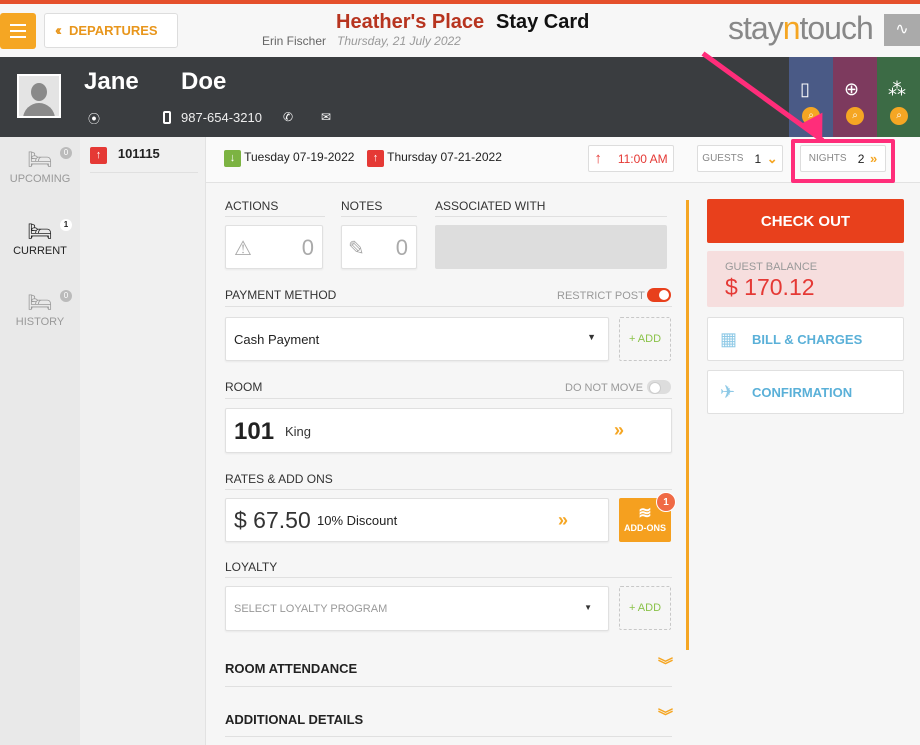 The height and width of the screenshot is (745, 920). Describe the element at coordinates (604, 388) in the screenshot. I see `do-not-move-label: DO NOT MOVE` at that location.